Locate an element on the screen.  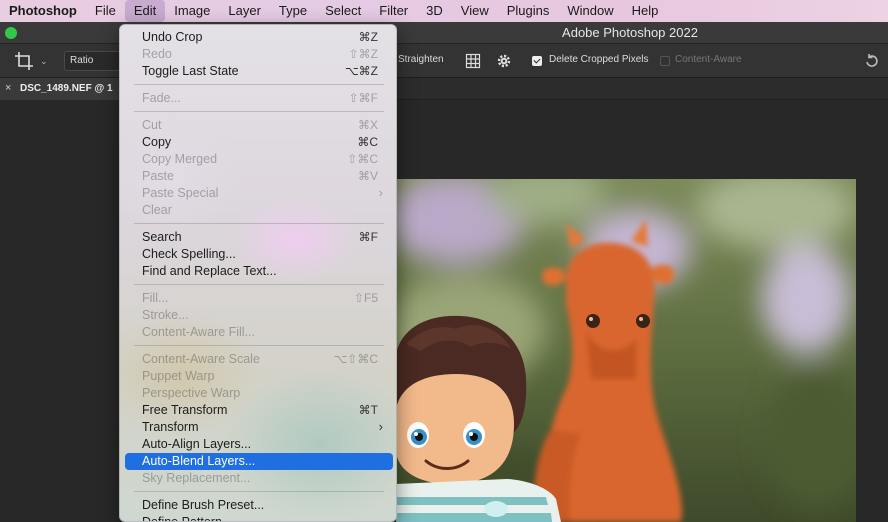
overlay-grid-icon is located at coordinates (473, 61).